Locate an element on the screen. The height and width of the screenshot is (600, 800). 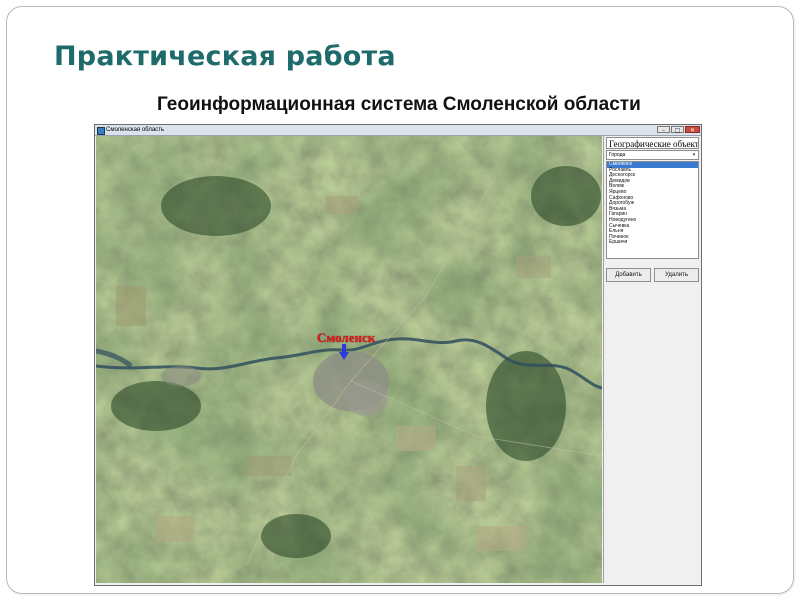
combo-value: Города is located at coordinates (617, 155).